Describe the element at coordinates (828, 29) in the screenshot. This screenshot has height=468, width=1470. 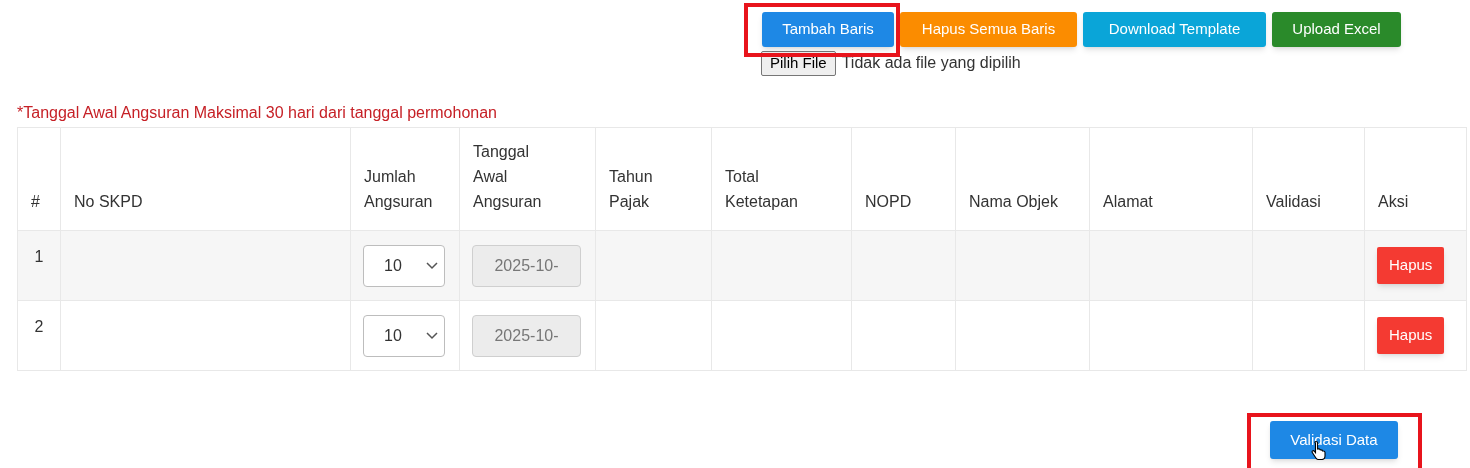
I see `toolbar-button: Tambah Baris` at that location.